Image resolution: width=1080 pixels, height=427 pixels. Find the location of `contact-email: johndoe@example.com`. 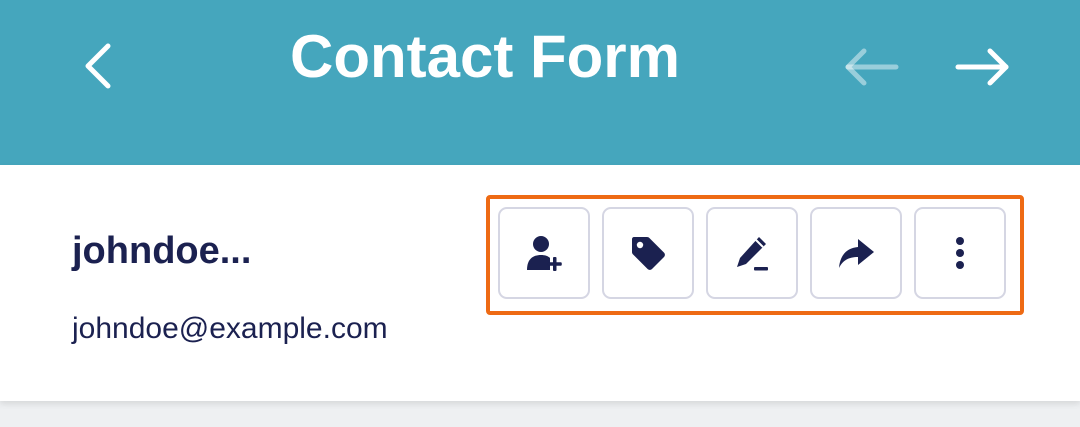

contact-email: johndoe@example.com is located at coordinates (230, 328).